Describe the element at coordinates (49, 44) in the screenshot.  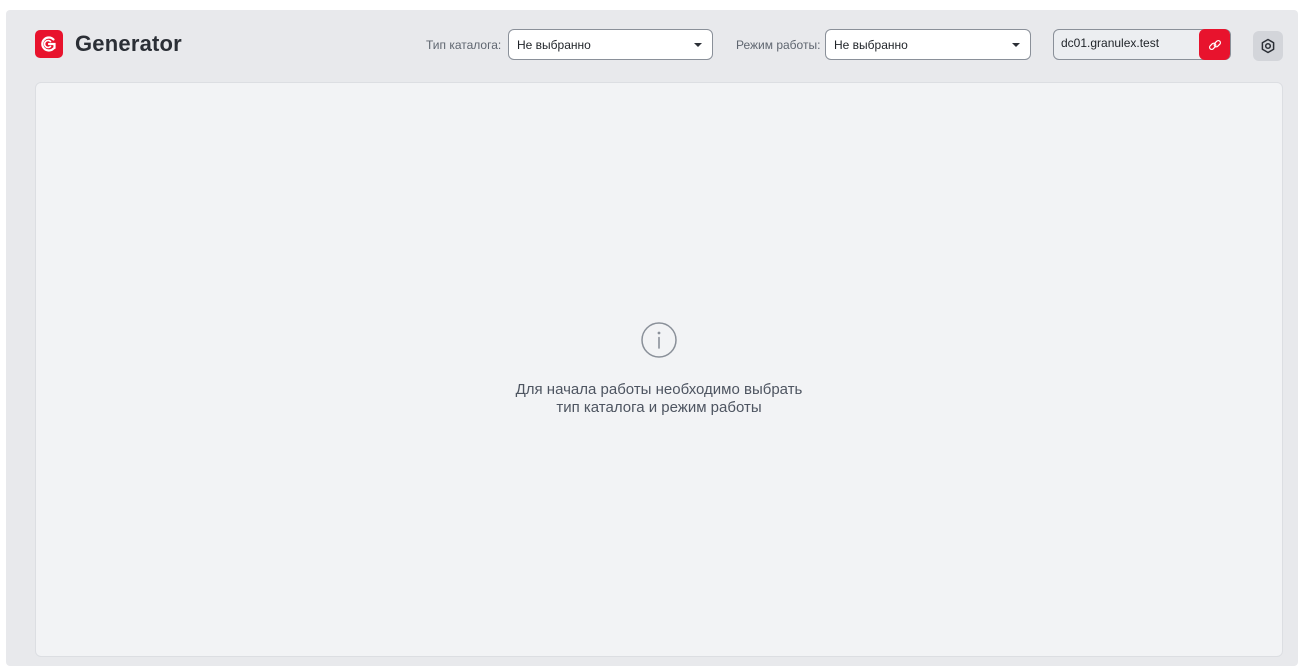
I see `logo-mark-icon` at that location.